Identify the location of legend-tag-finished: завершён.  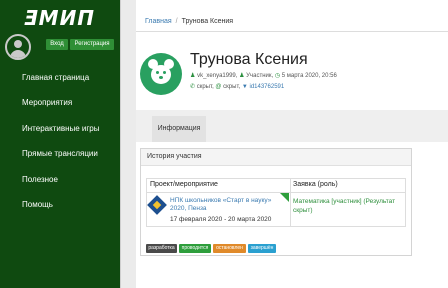
(262, 248).